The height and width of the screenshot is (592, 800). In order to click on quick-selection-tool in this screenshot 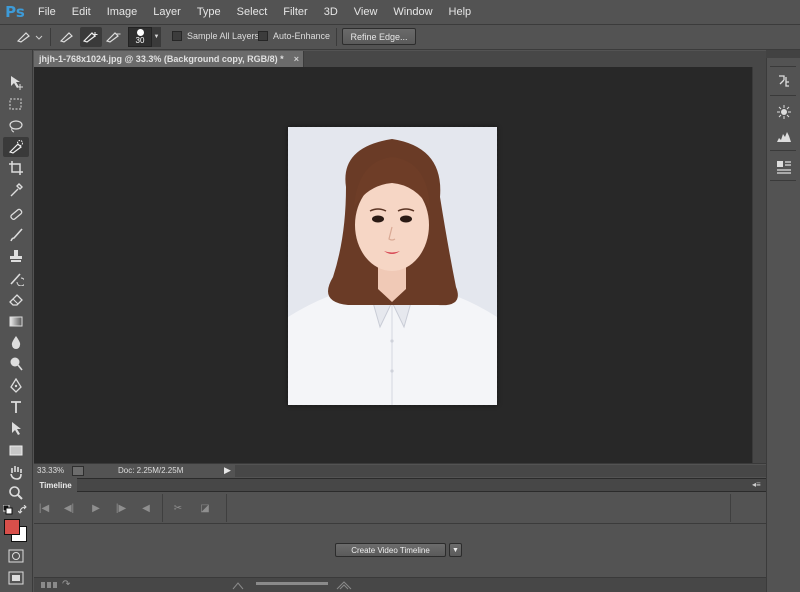, I will do `click(16, 147)`.